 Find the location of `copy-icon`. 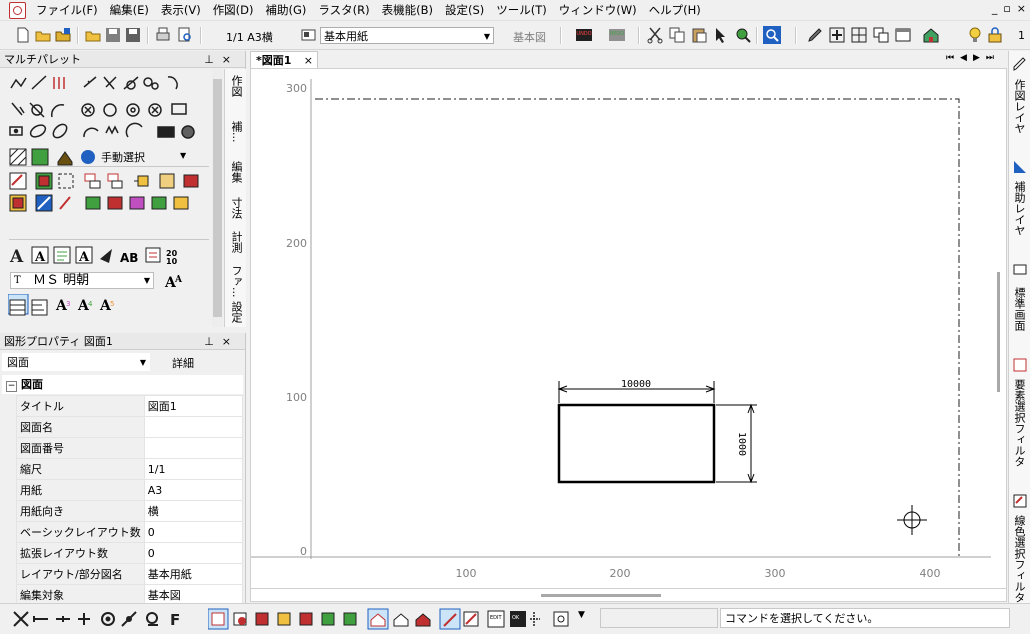

copy-icon is located at coordinates (677, 35).